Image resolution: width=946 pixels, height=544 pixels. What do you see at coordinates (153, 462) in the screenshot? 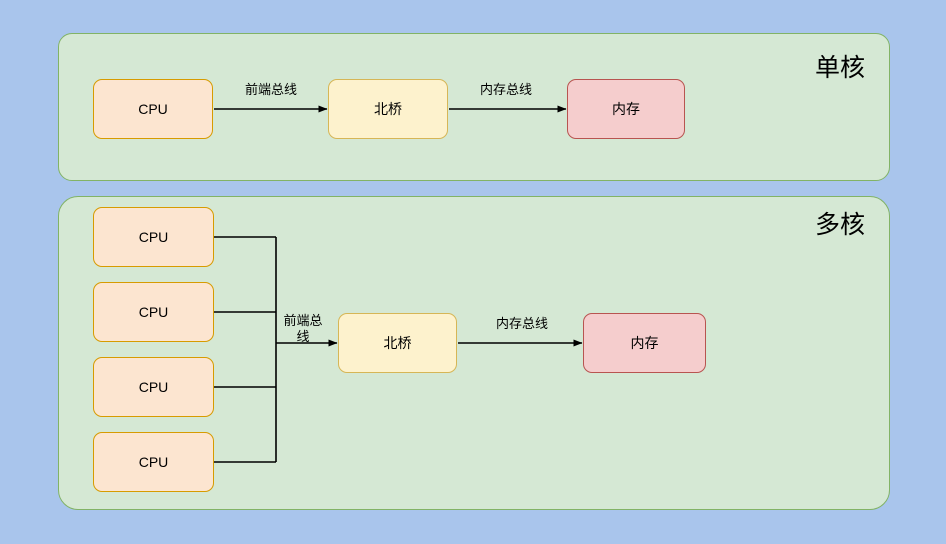
I see `node-multi-cpu-4: CPU` at bounding box center [153, 462].